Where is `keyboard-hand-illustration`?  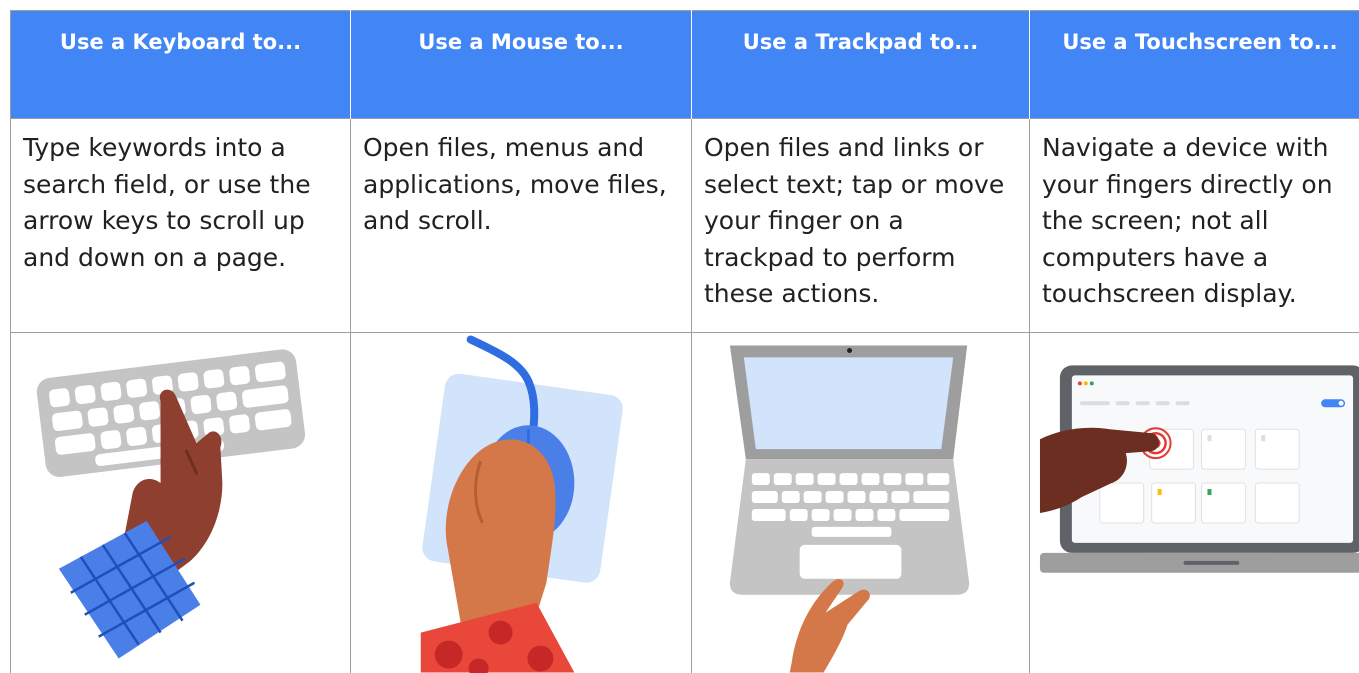 keyboard-hand-illustration is located at coordinates (171, 504).